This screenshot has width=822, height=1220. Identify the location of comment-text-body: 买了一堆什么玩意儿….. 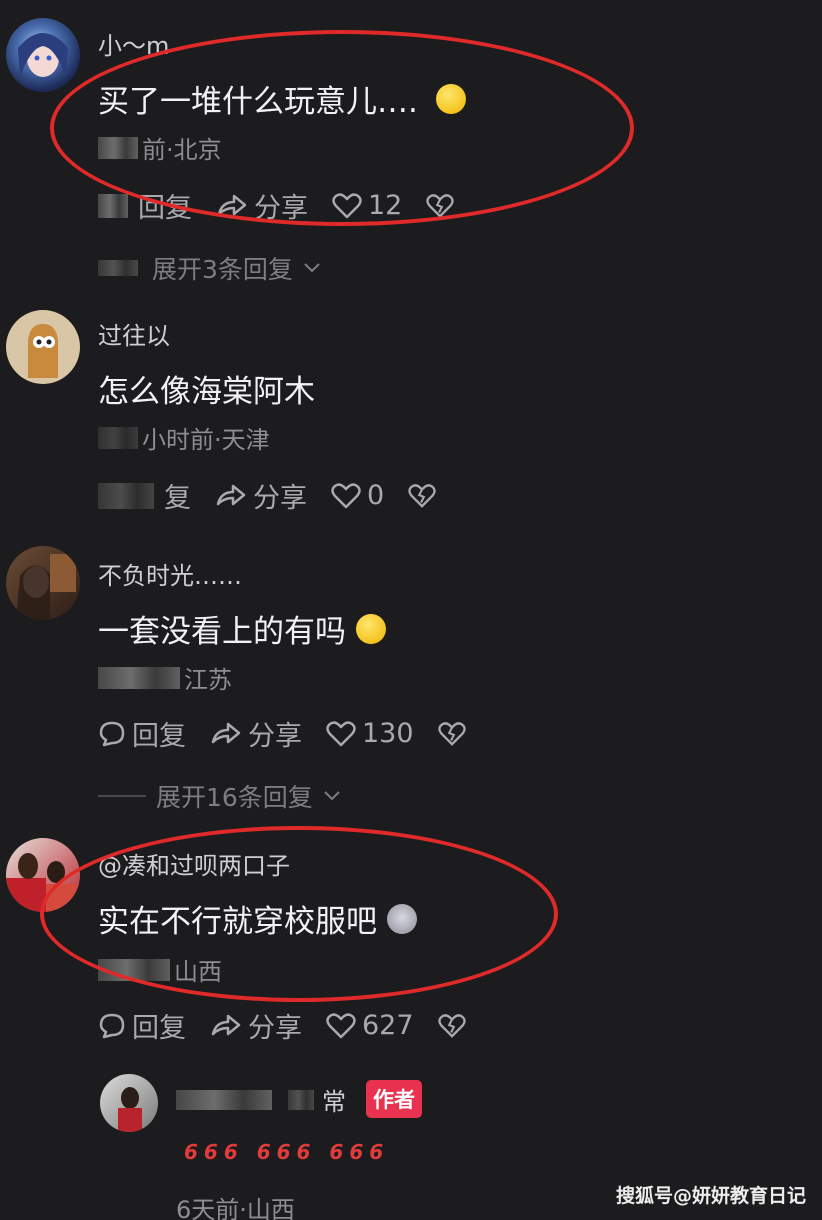
(258, 102).